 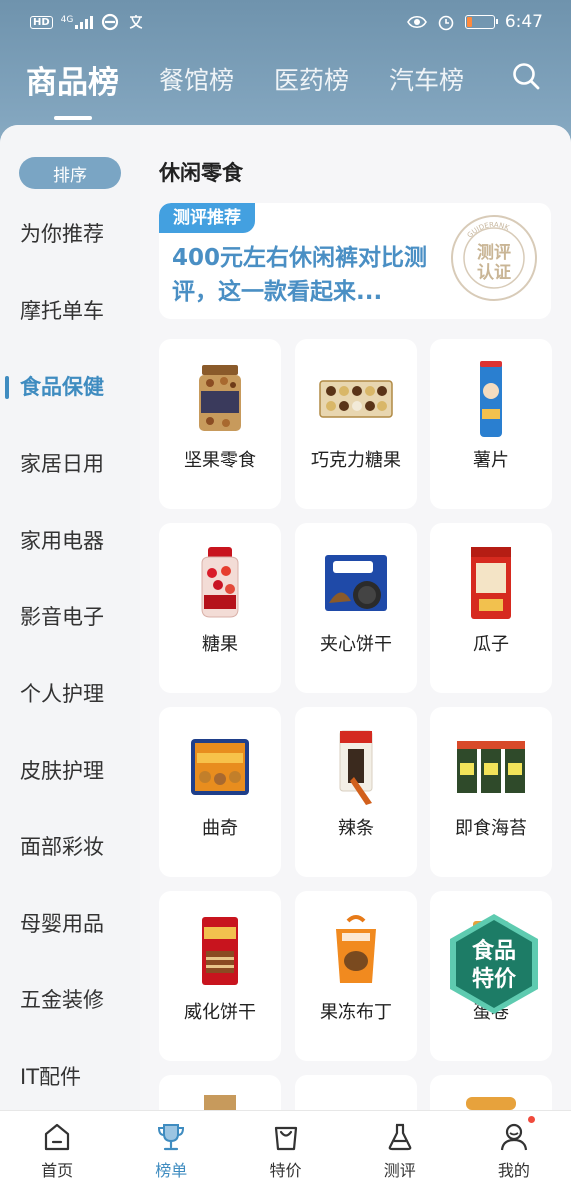 What do you see at coordinates (494, 272) in the screenshot?
I see `svg-text: 认证` at bounding box center [494, 272].